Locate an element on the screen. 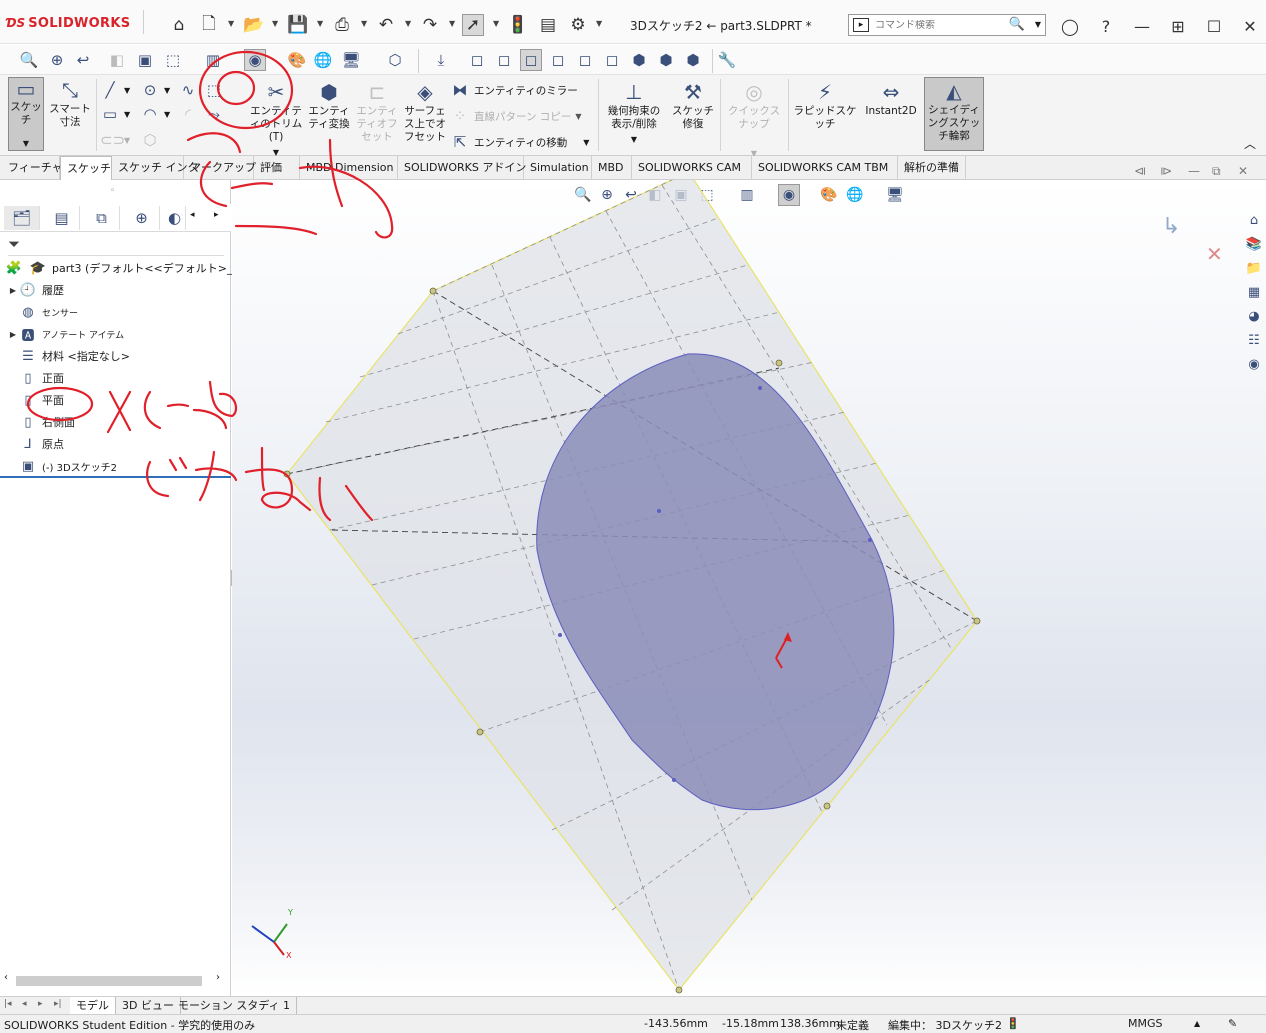  solidworks-logo: ƊS SOLIDWORKS is located at coordinates (68, 23).